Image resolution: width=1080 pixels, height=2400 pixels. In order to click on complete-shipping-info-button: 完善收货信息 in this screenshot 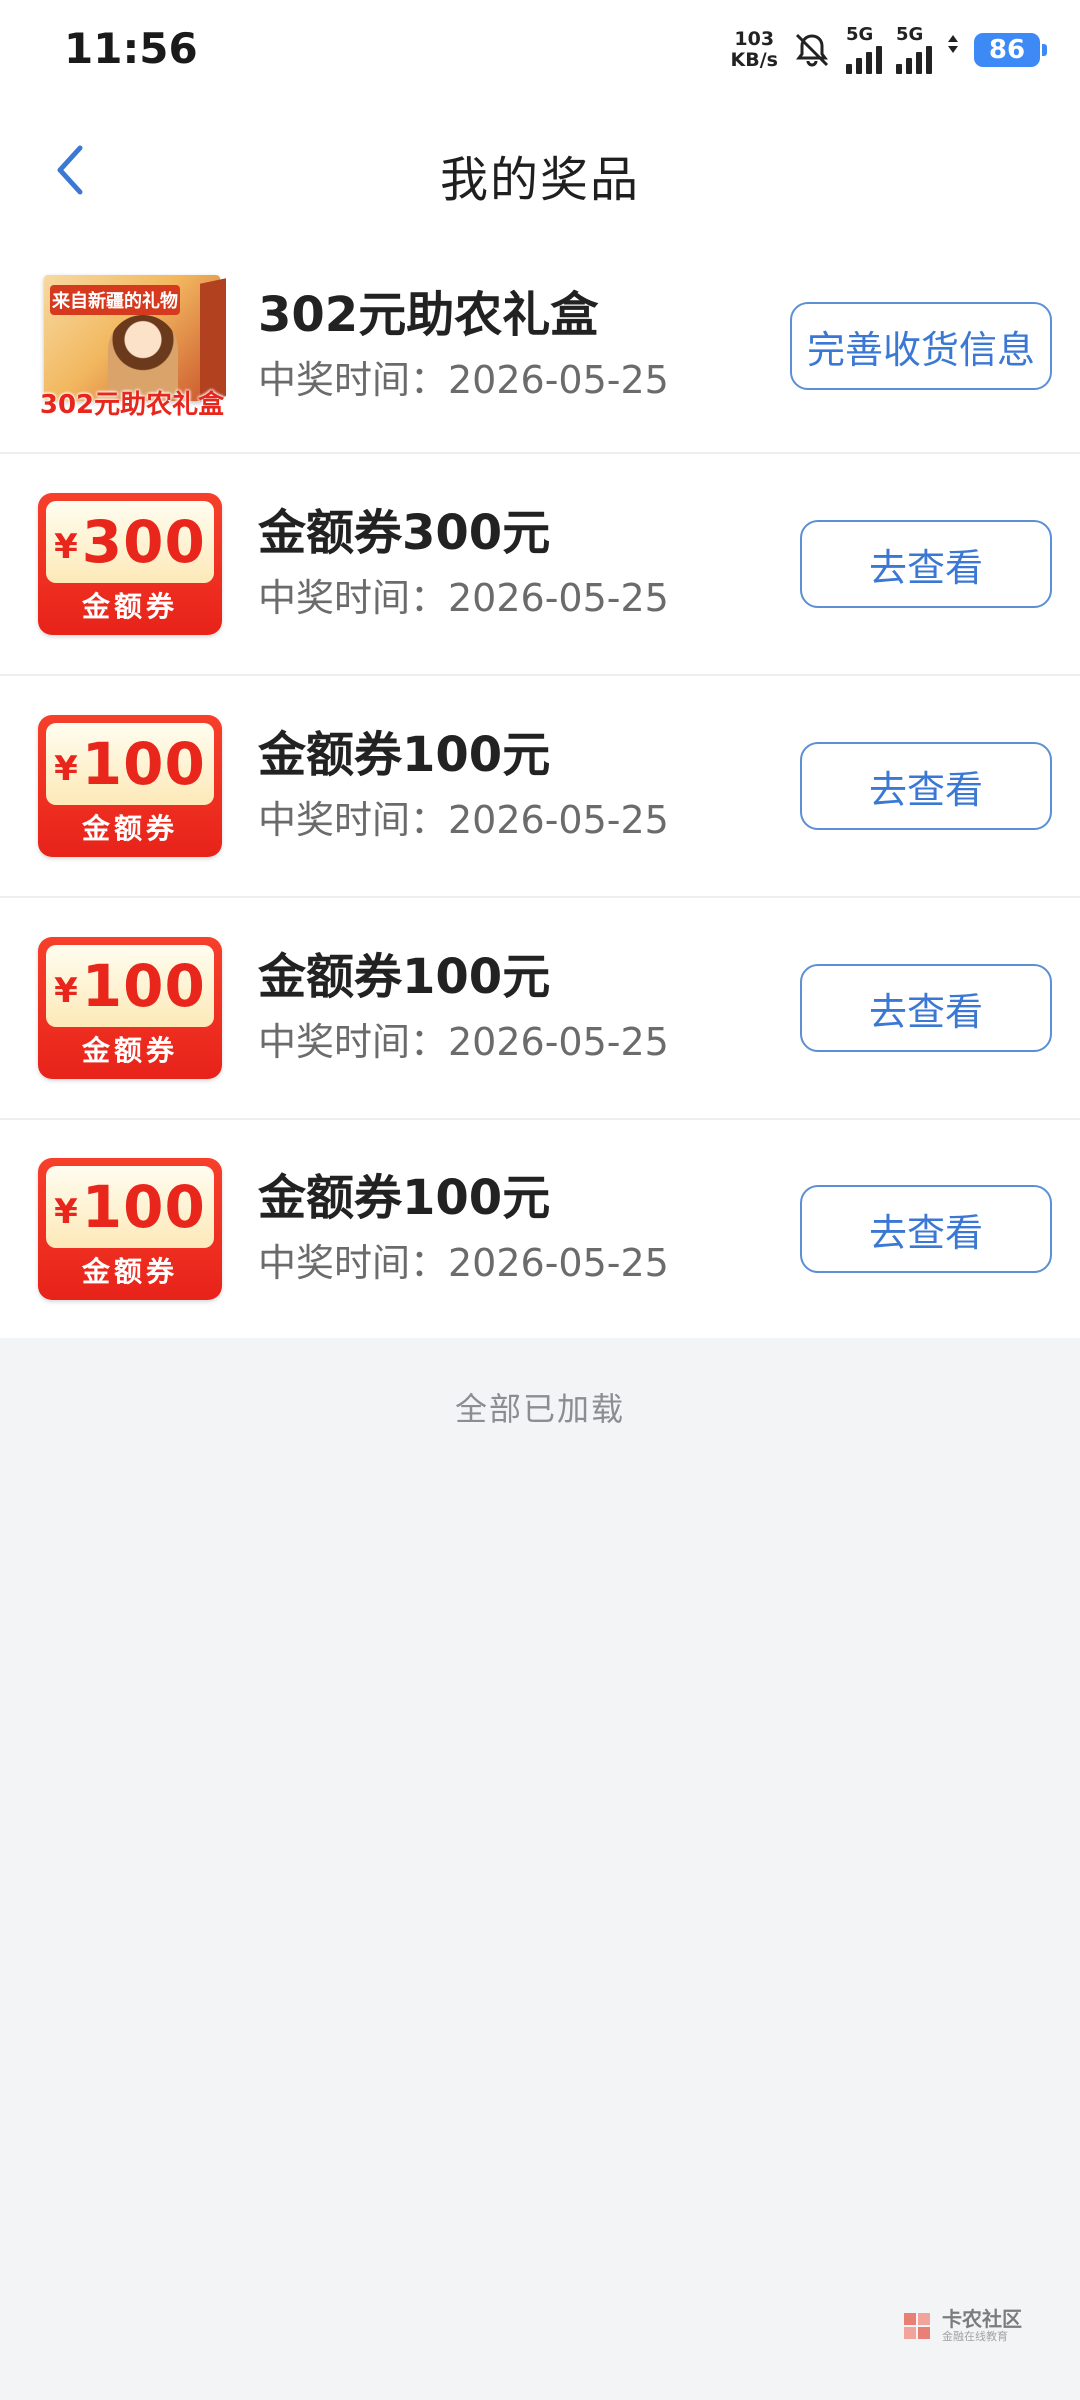, I will do `click(921, 346)`.